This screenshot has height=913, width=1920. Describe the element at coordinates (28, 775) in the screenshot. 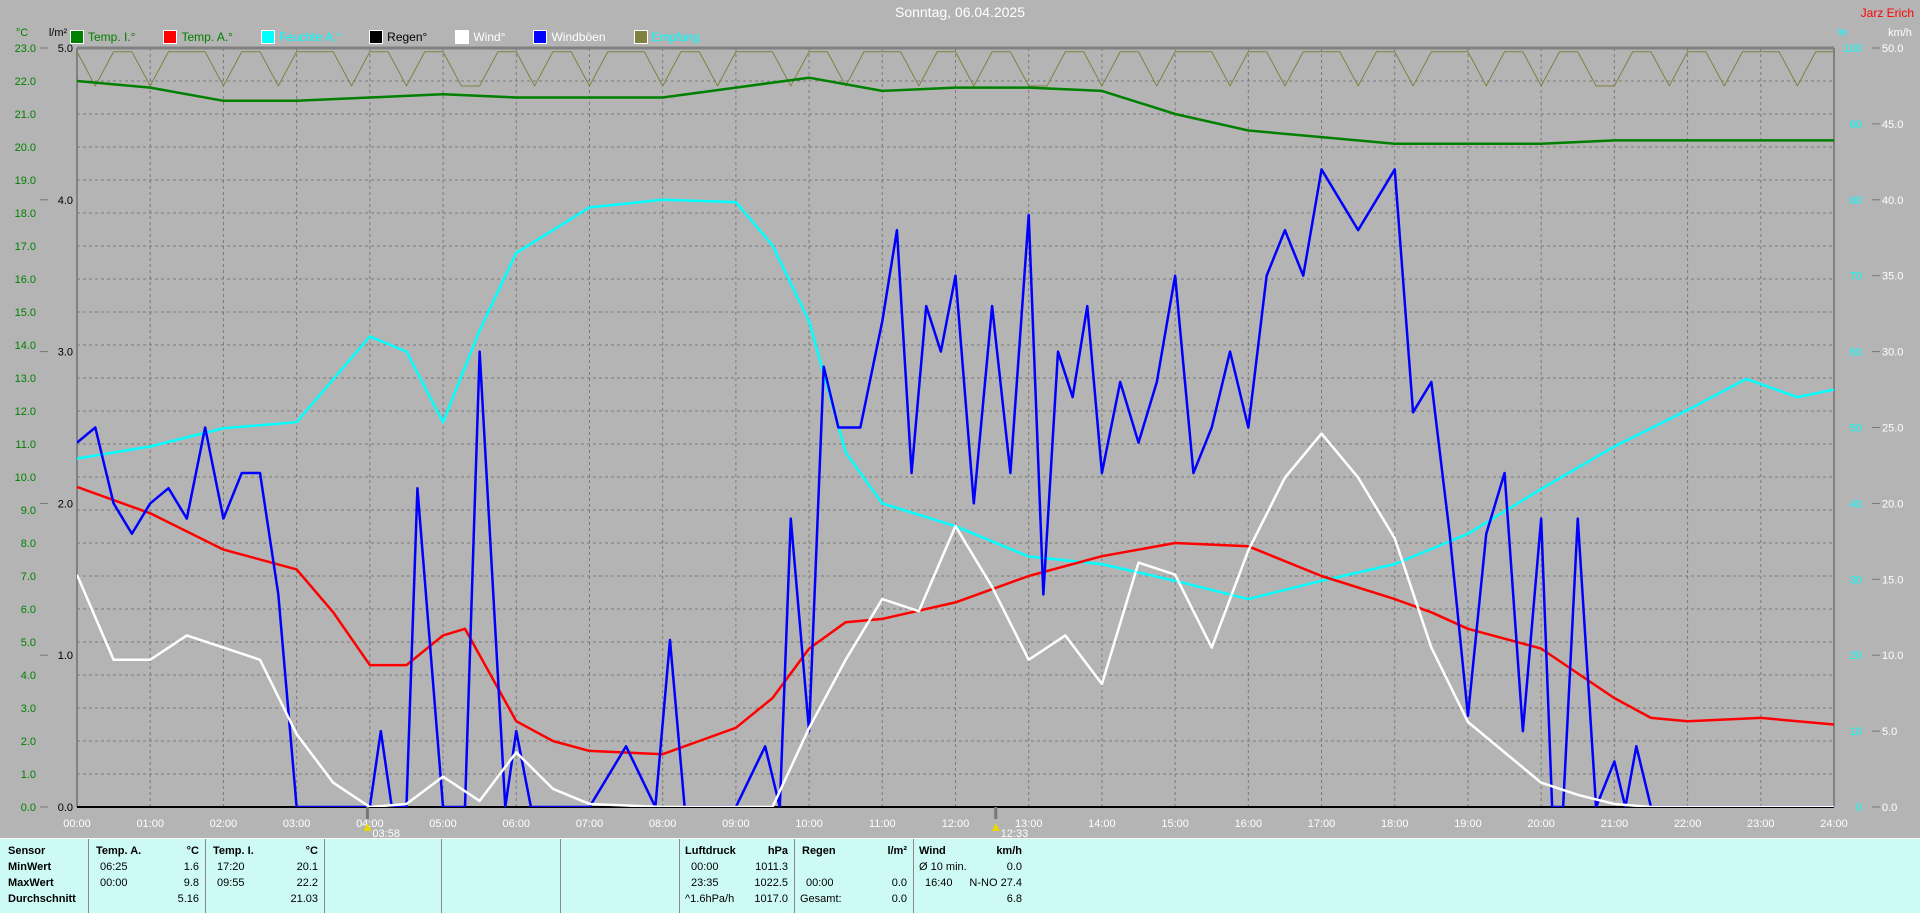

I see `temp-tick-label: 1.0` at that location.